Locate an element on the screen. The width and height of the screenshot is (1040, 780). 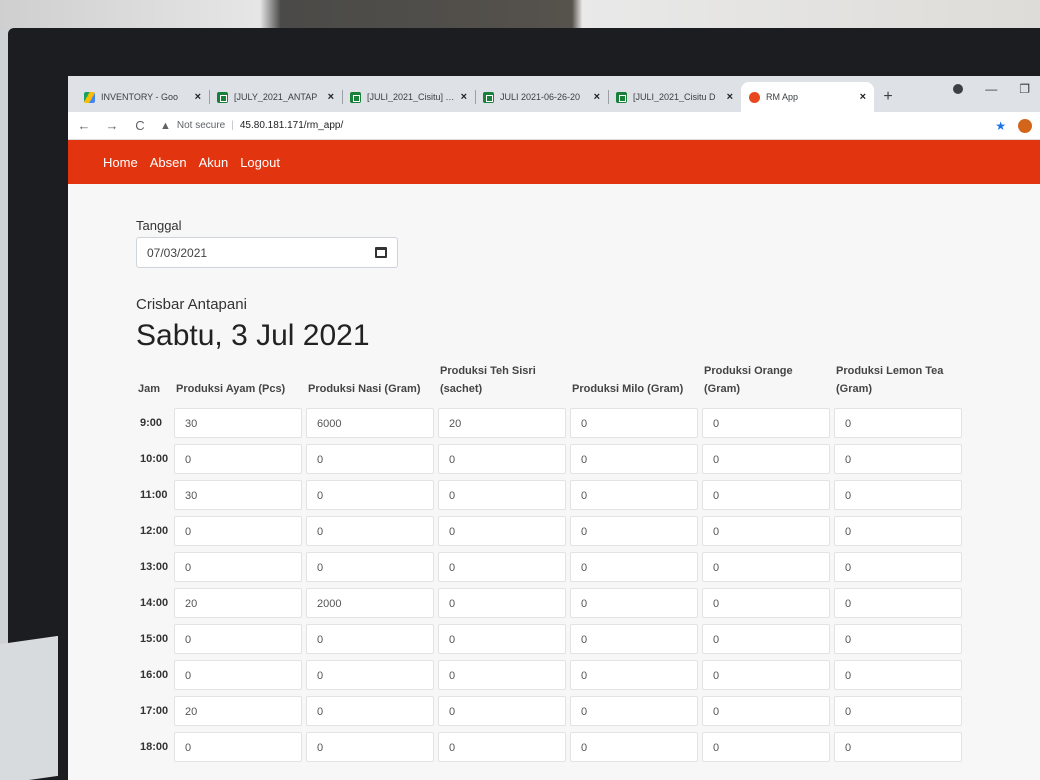
hour-label: 9:00 is located at coordinates (151, 423).